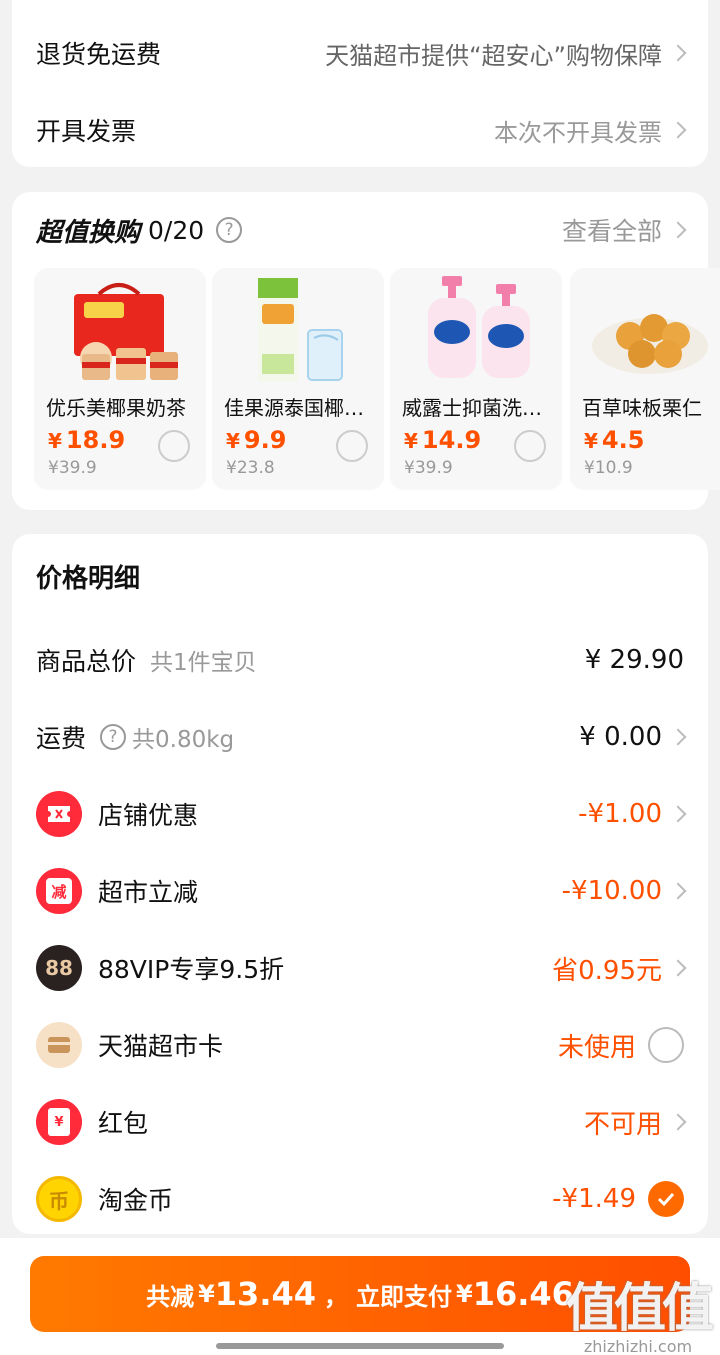 The width and height of the screenshot is (720, 1355). I want to click on return-shipping-row: 退货免运费 天猫超市提供“超安心”购物保障, so click(361, 53).